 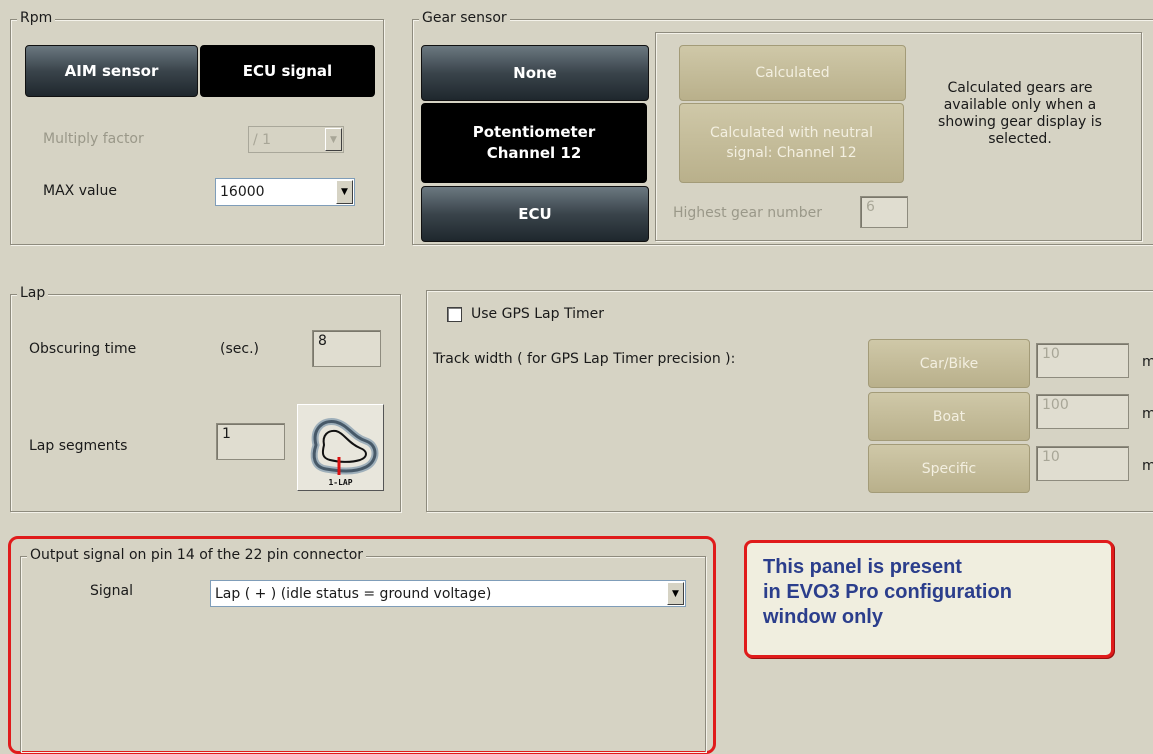 I want to click on lap-legend: Lap, so click(x=33, y=293).